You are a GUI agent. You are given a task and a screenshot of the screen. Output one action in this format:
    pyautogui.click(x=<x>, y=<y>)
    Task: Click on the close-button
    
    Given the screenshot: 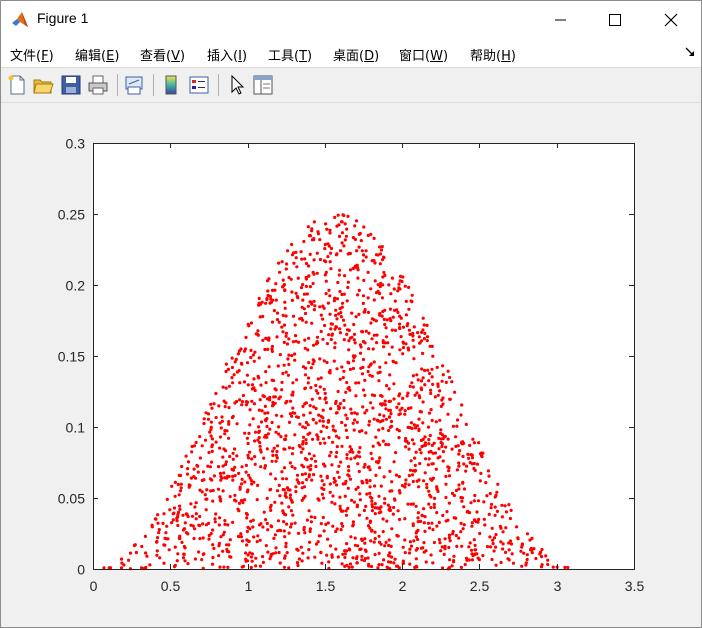 What is the action you would take?
    pyautogui.click(x=671, y=20)
    